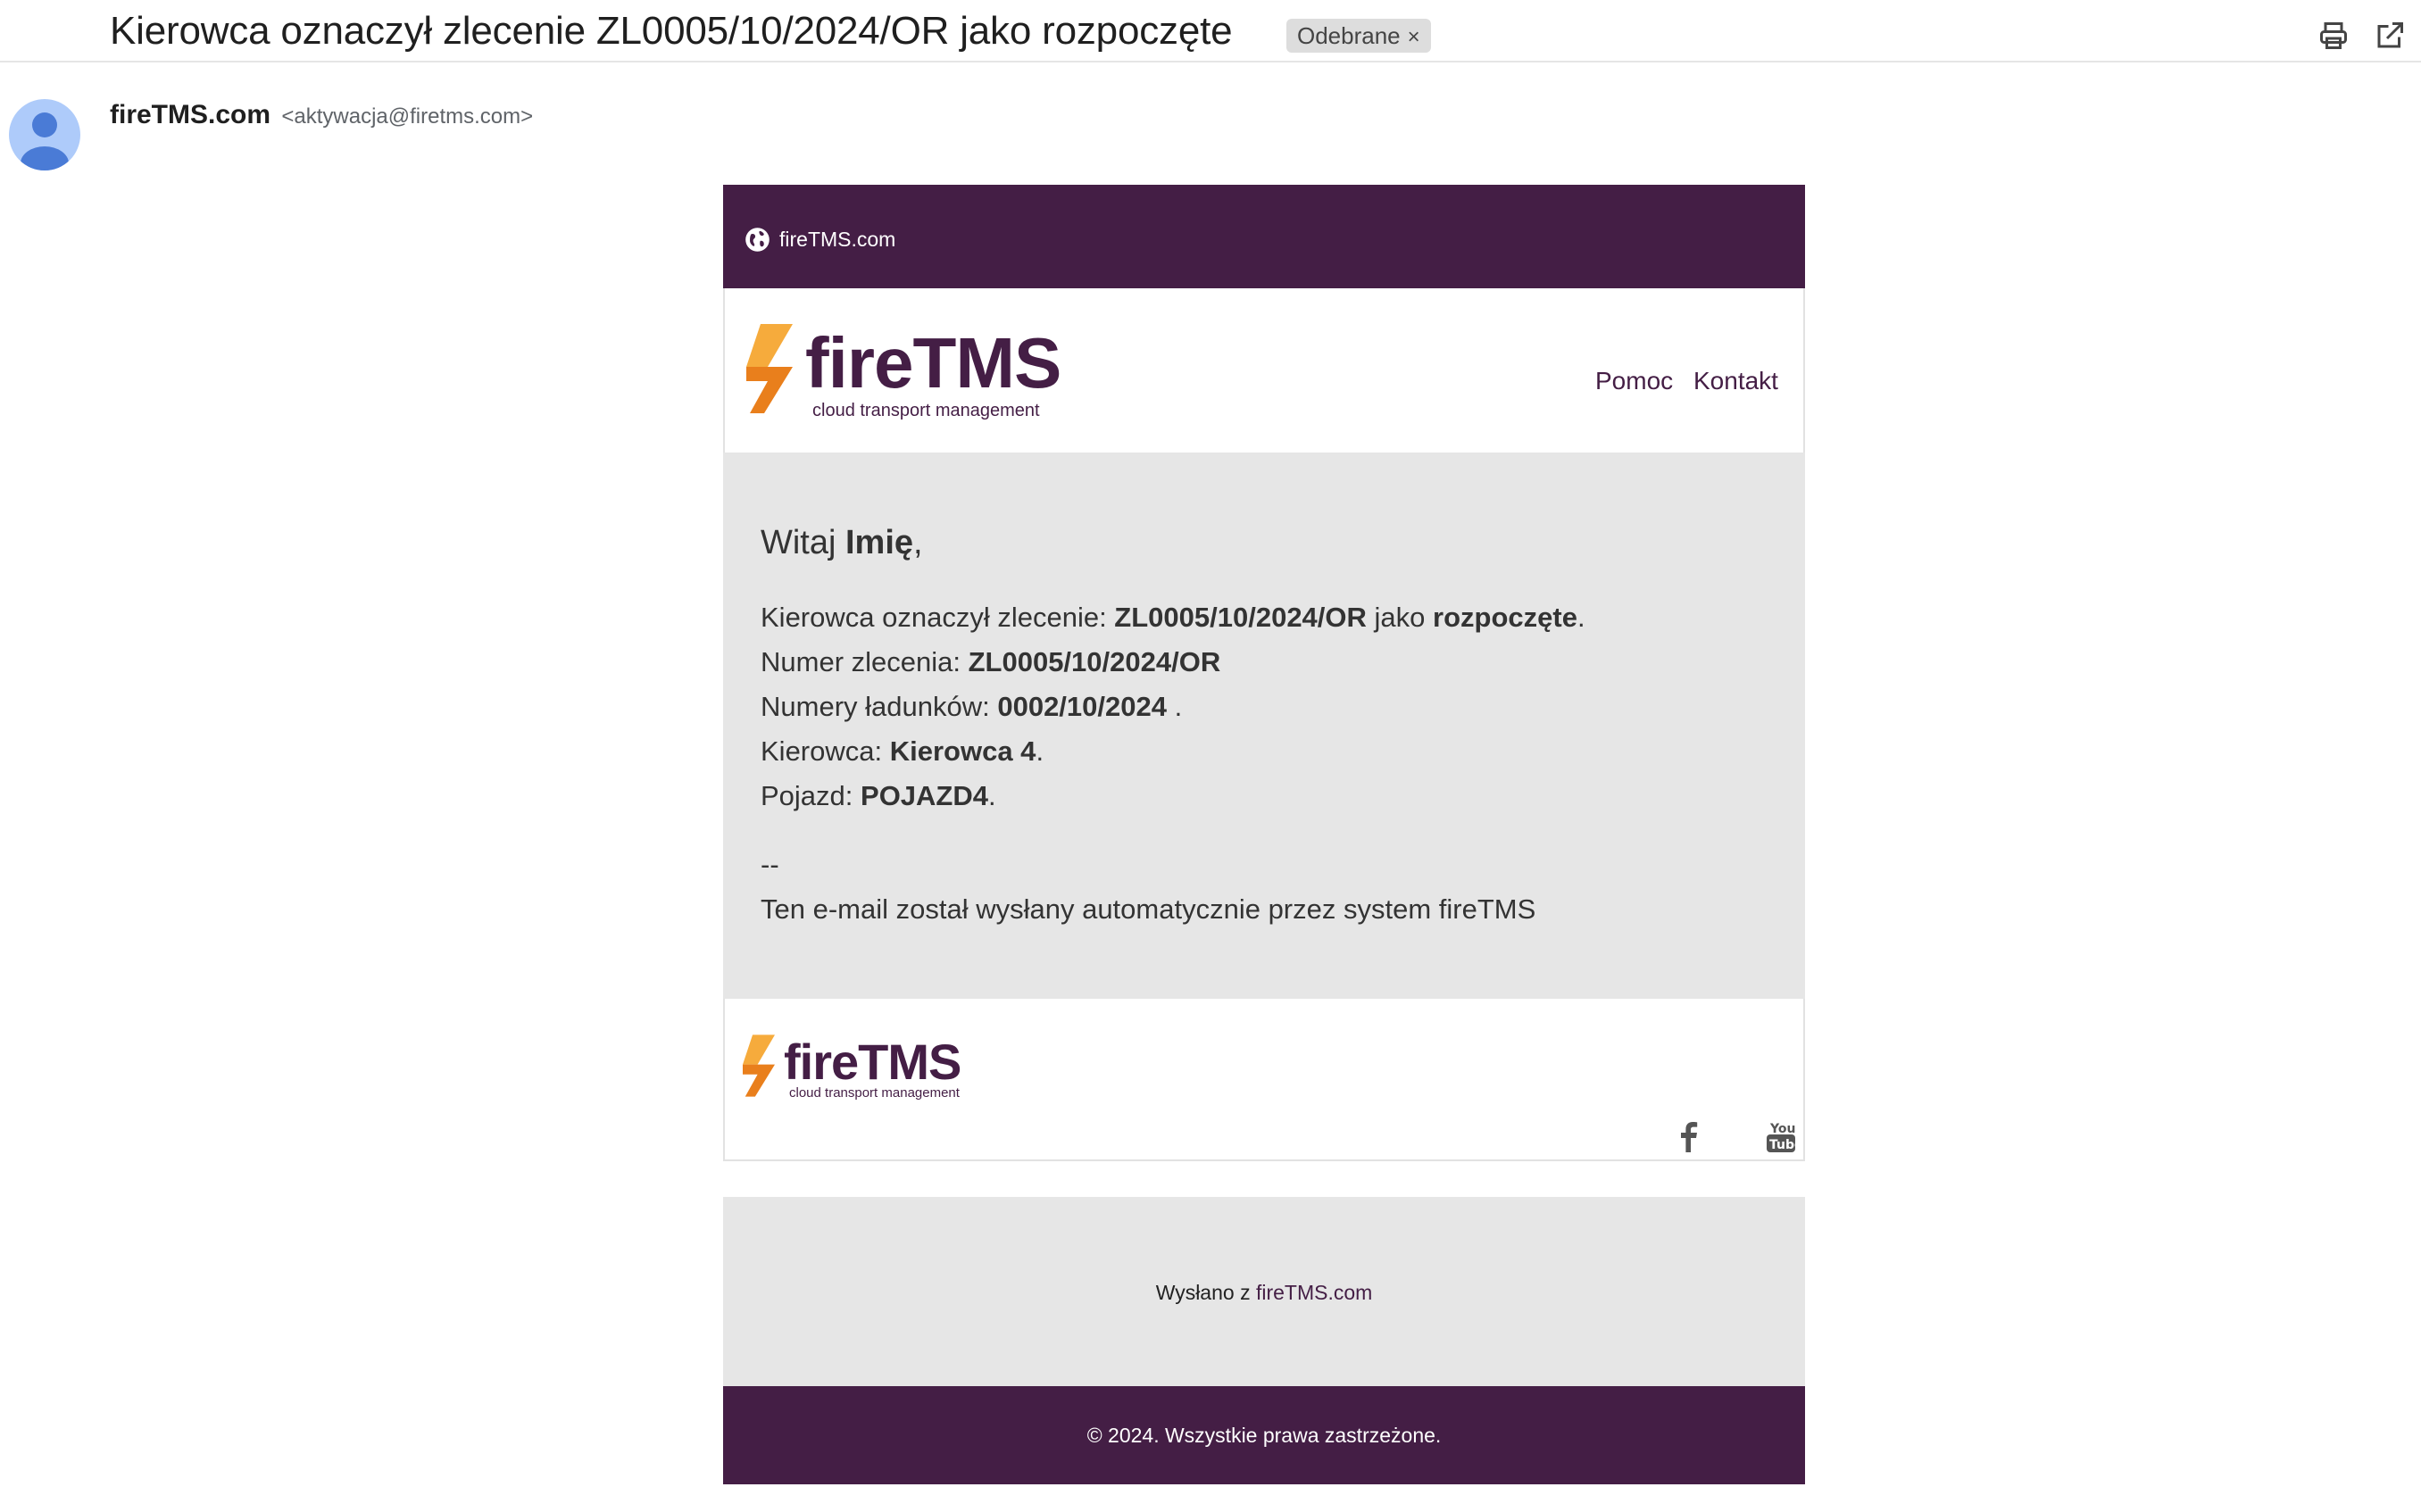 The image size is (2421, 1512). What do you see at coordinates (1205, 1293) in the screenshot?
I see `sent-from-prefix: Wysłano z` at bounding box center [1205, 1293].